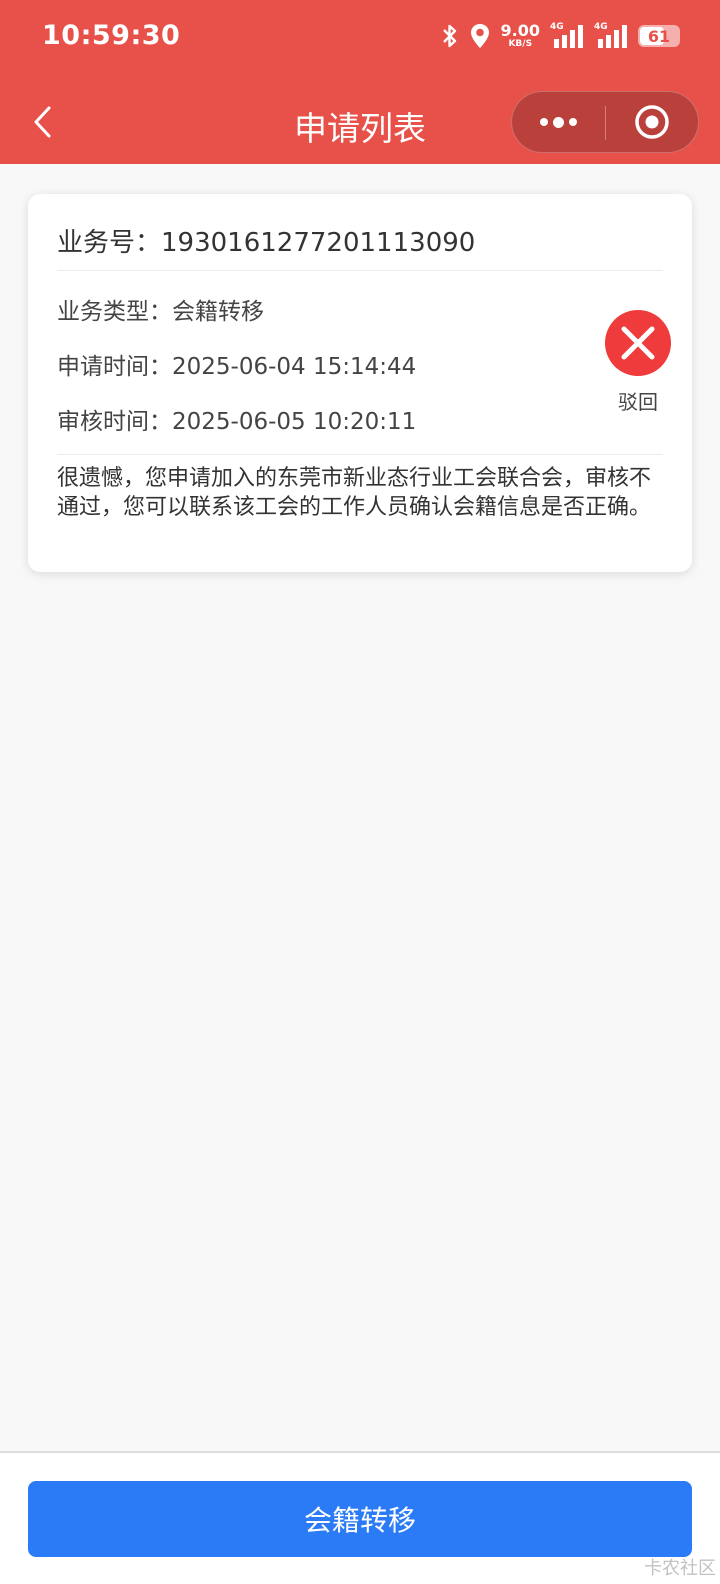 This screenshot has width=720, height=1584. What do you see at coordinates (114, 422) in the screenshot?
I see `review-time-label: 审核时间：` at bounding box center [114, 422].